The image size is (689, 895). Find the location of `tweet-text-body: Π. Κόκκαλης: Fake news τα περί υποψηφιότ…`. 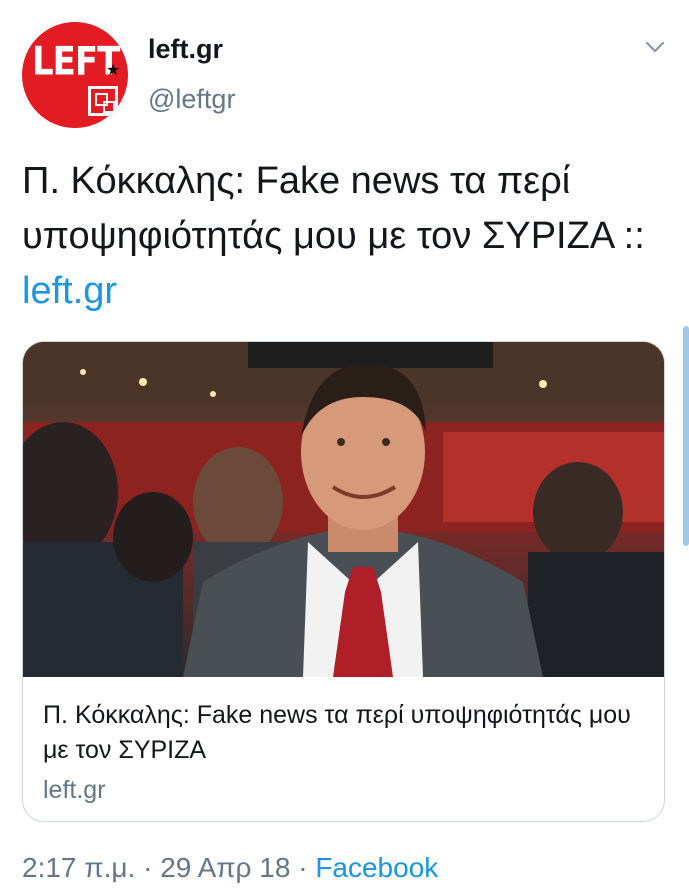

tweet-text-body: Π. Κόκκαλης: Fake news τα περί υποψηφιότ… is located at coordinates (333, 208).